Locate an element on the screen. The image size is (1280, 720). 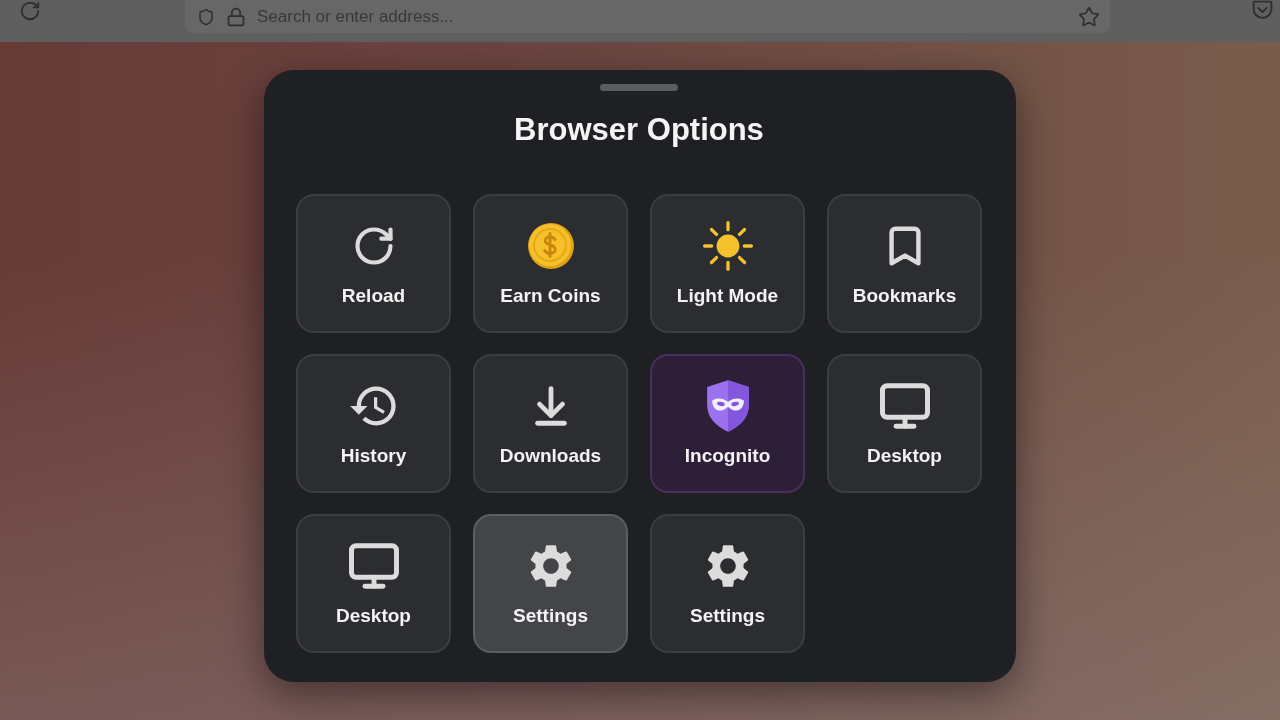
sheet-title: Browser Options is located at coordinates (639, 130).